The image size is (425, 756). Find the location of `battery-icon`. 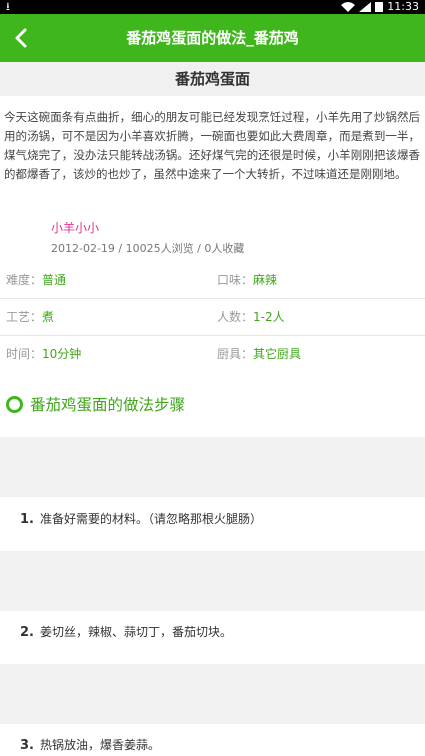

battery-icon is located at coordinates (379, 7).